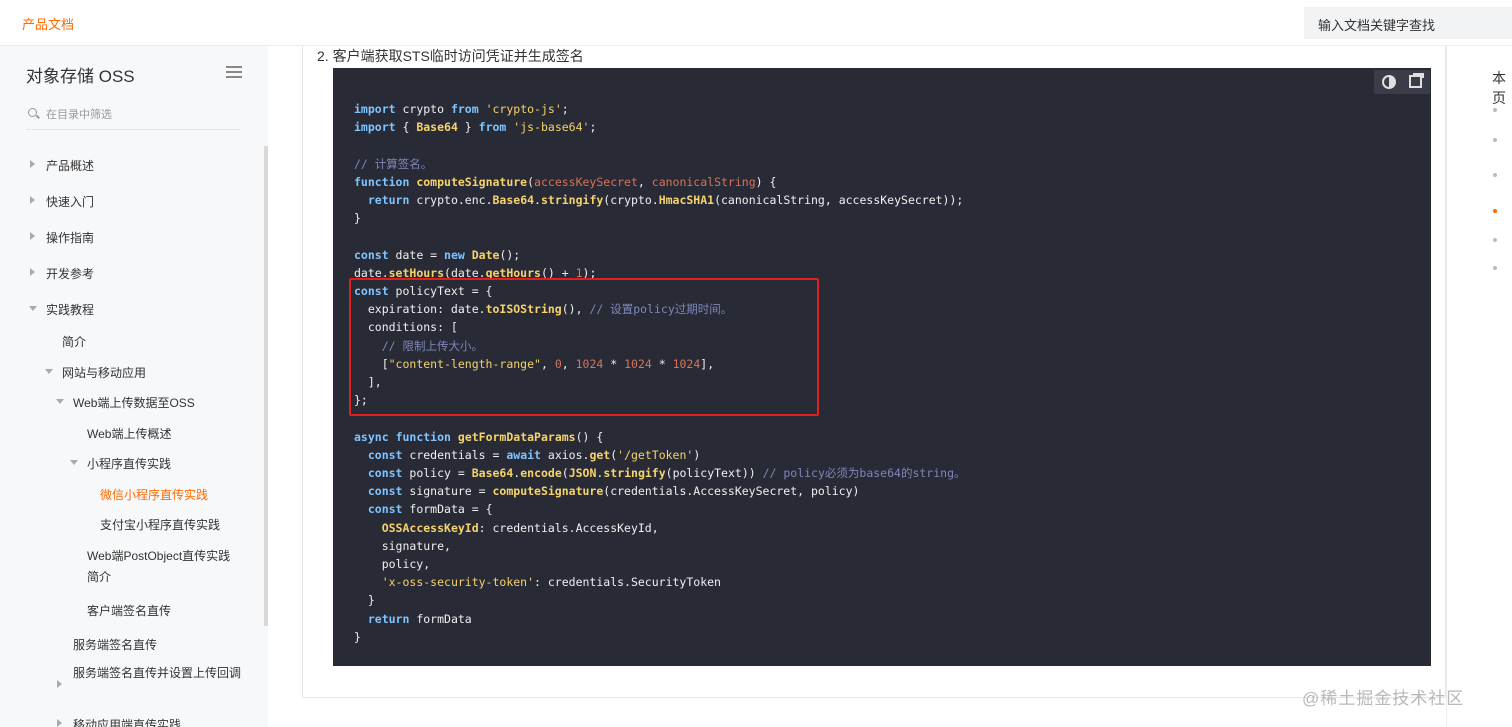 This screenshot has height=727, width=1512. I want to click on sidebar-item-alipay-miniprogram: 支付宝小程序直传实践, so click(160, 524).